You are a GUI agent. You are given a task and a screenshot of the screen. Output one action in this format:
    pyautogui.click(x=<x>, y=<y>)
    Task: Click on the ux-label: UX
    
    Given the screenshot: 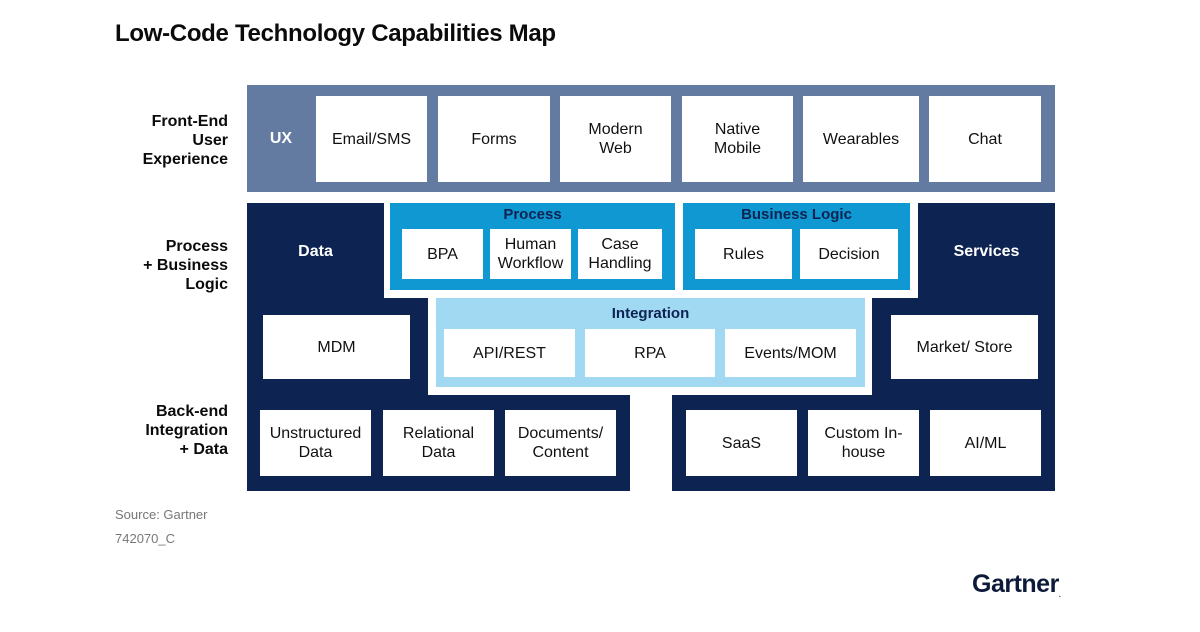 What is the action you would take?
    pyautogui.click(x=281, y=138)
    